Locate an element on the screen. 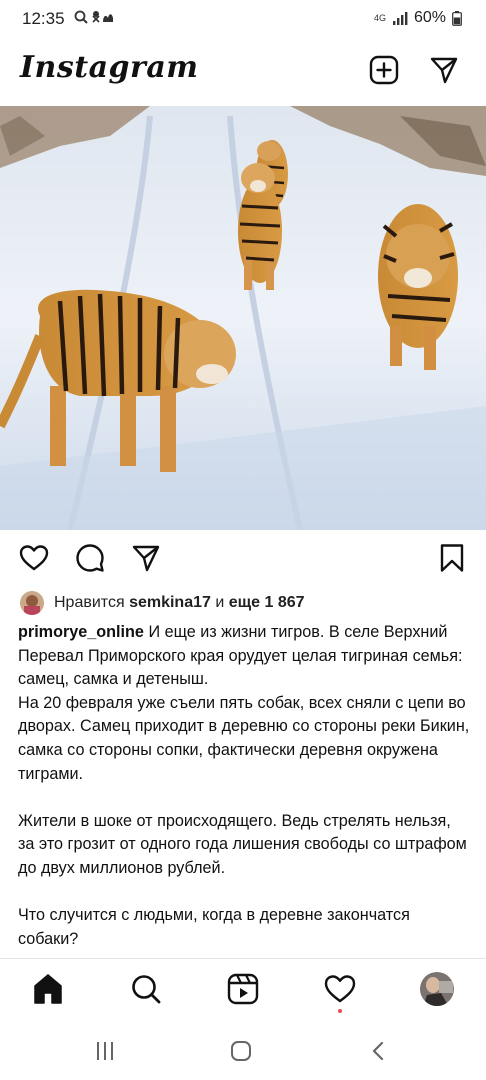 The width and height of the screenshot is (486, 1080). liker-avatar is located at coordinates (32, 603).